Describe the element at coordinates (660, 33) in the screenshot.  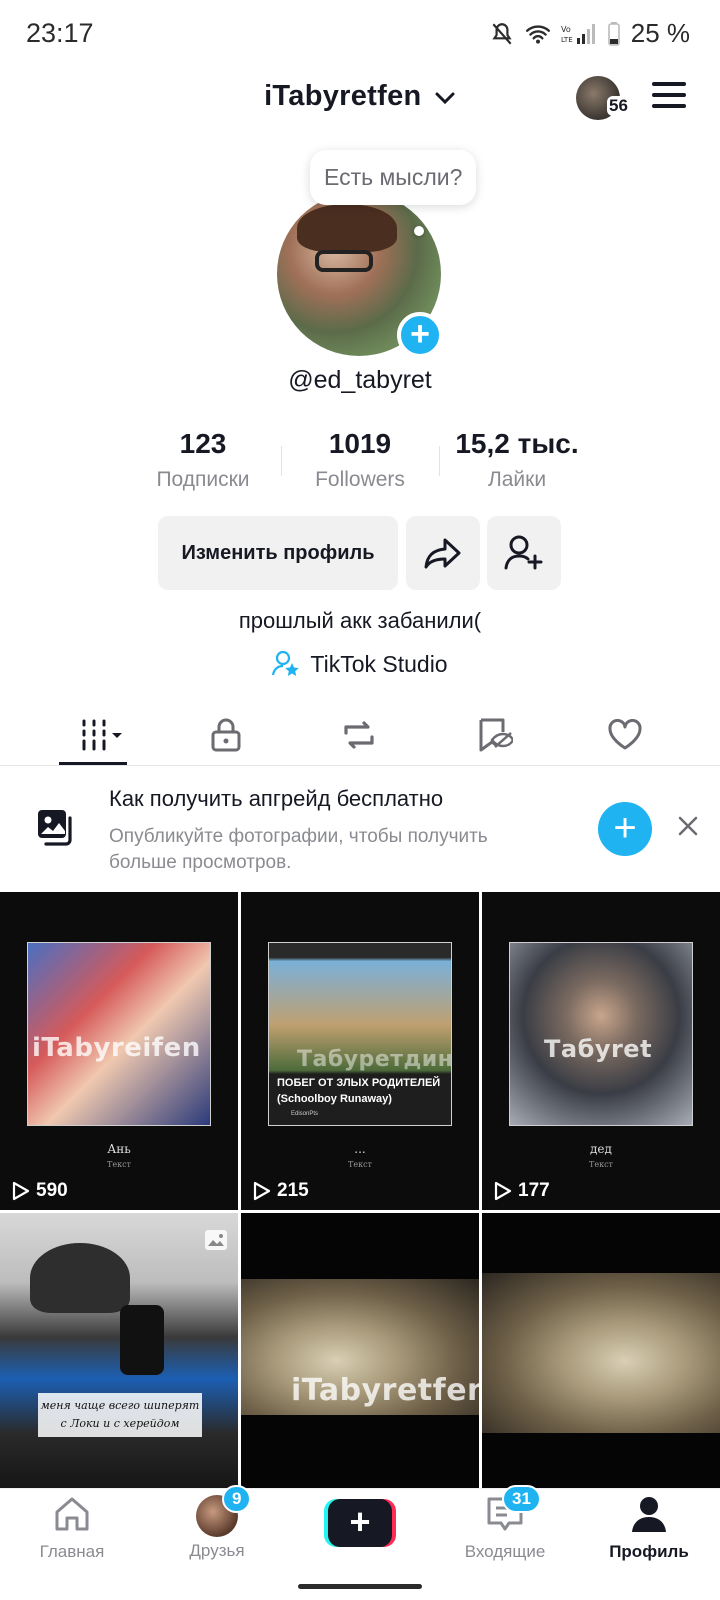
I see `battery-percent: 25 %` at that location.